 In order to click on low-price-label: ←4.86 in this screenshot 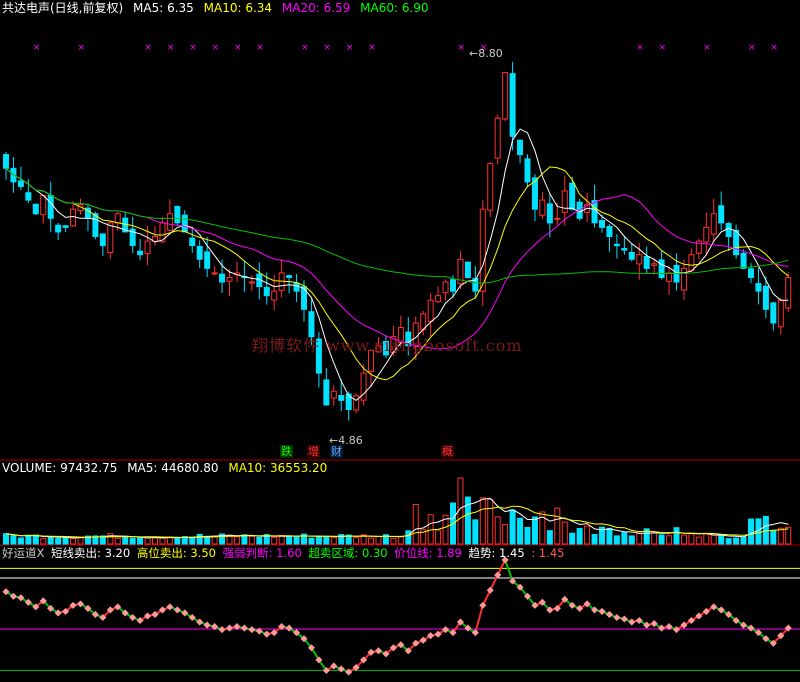, I will do `click(346, 440)`.